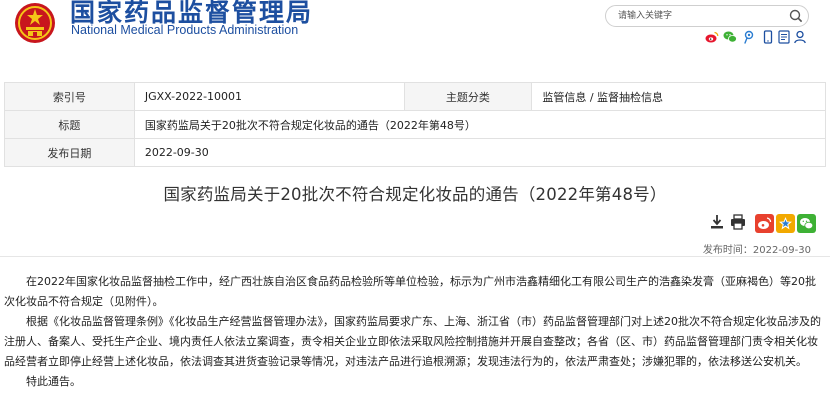 This screenshot has height=404, width=830. I want to click on publish-date-label: 发布日期, so click(69, 152).